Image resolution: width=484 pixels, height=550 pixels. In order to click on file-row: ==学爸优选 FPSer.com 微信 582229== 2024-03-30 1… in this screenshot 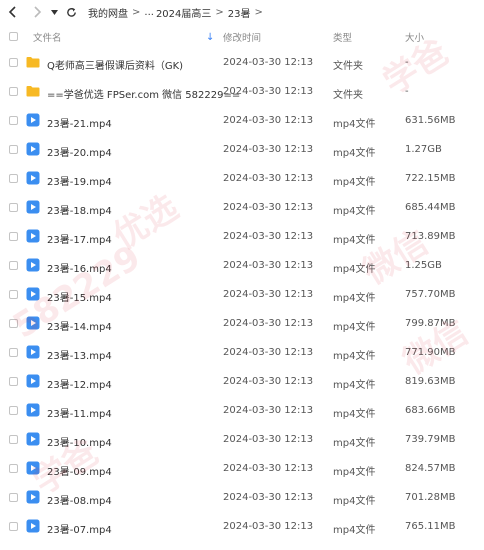, I will do `click(242, 91)`.